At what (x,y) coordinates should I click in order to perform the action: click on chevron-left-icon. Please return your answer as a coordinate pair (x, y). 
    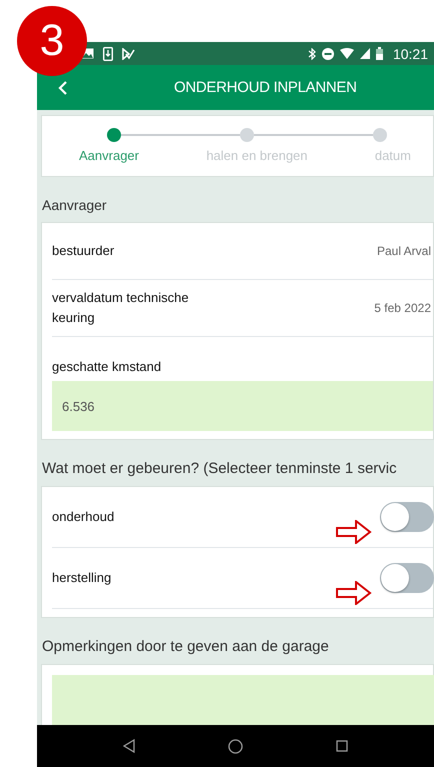
    Looking at the image, I should click on (63, 88).